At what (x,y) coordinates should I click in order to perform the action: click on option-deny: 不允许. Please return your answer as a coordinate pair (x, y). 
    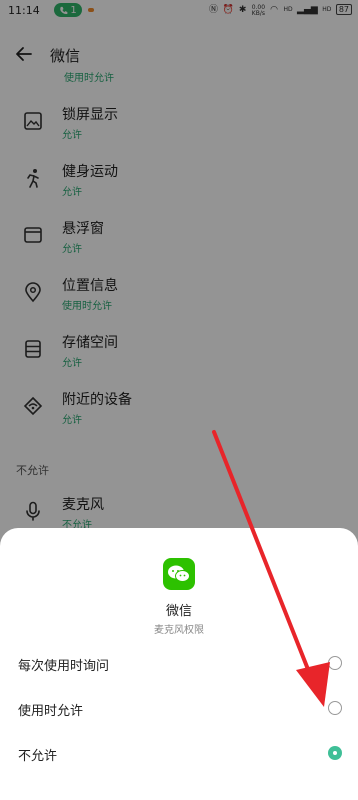
    Looking at the image, I should click on (179, 754).